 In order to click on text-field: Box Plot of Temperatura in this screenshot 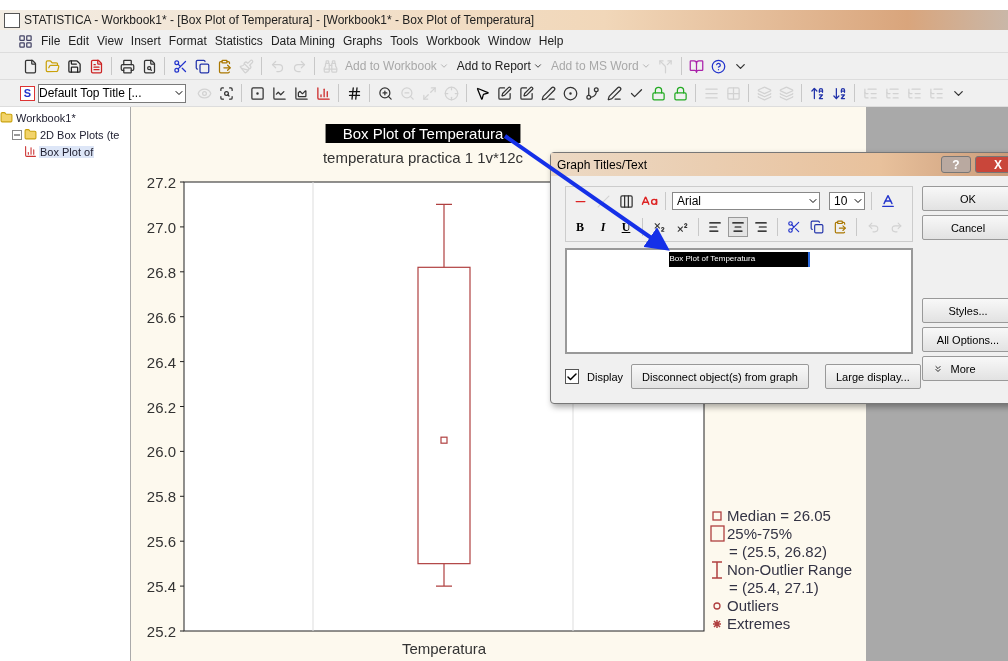, I will do `click(739, 301)`.